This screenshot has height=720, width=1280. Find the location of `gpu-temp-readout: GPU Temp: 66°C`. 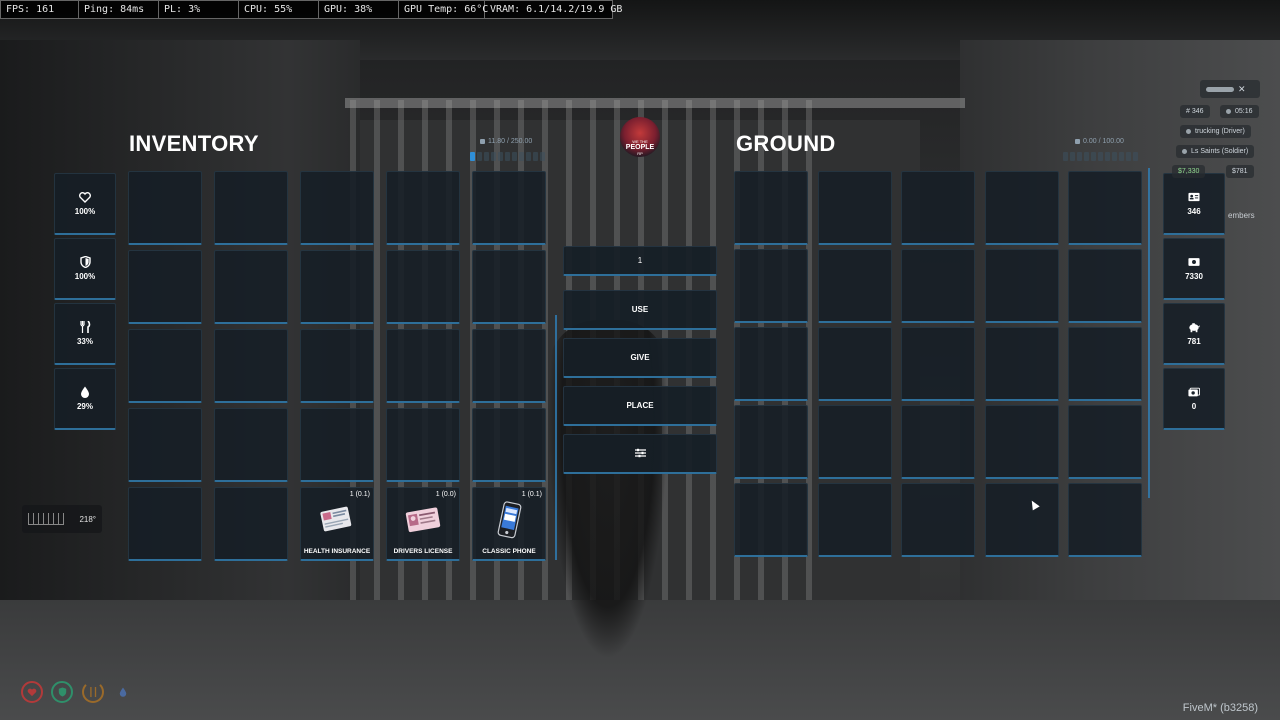

gpu-temp-readout: GPU Temp: 66°C is located at coordinates (443, 9).